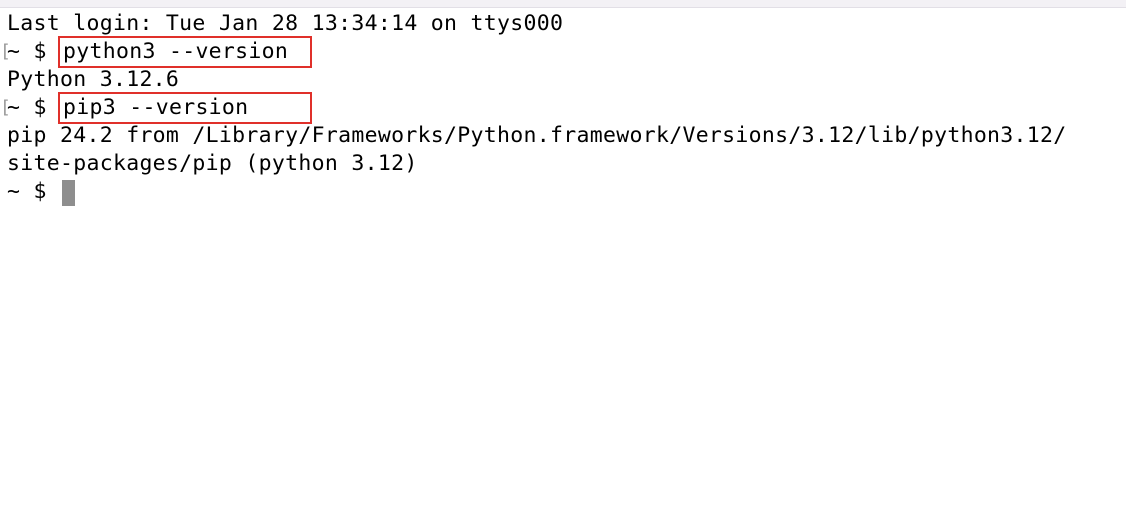  What do you see at coordinates (93, 79) in the screenshot?
I see `python-version-output: Python 3.12.6` at bounding box center [93, 79].